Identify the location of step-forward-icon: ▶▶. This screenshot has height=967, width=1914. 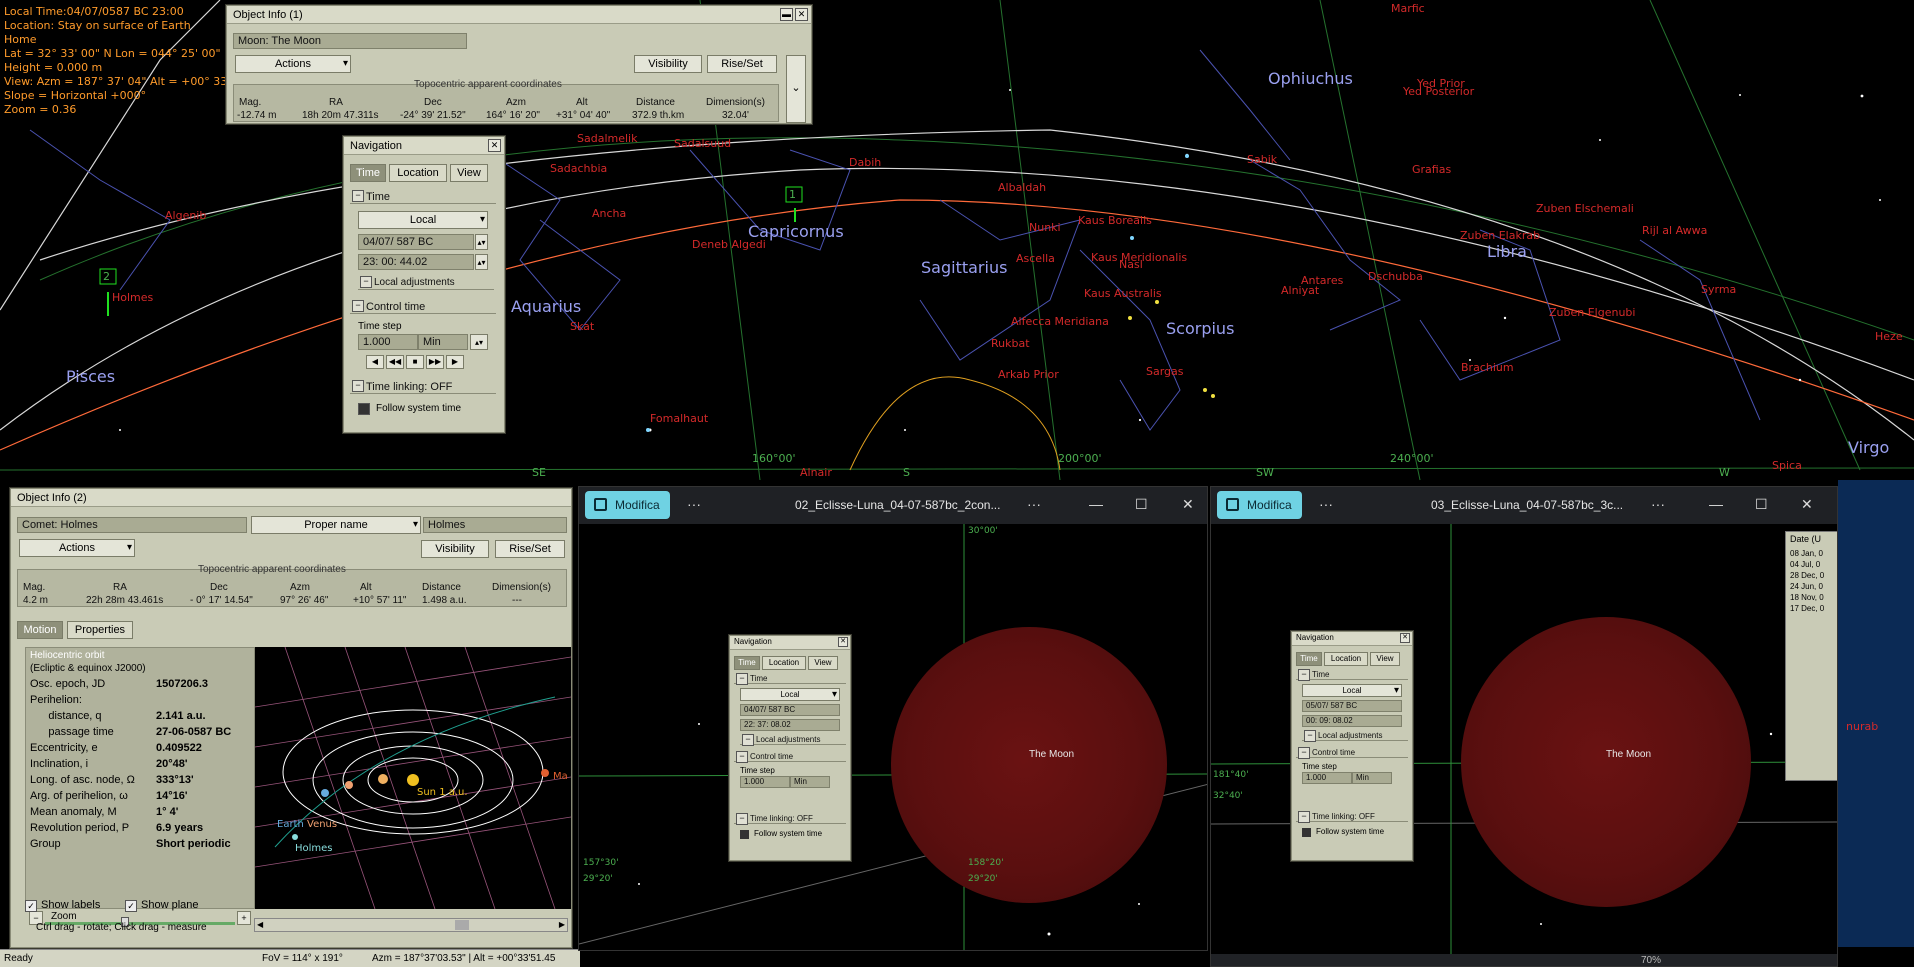
(435, 362).